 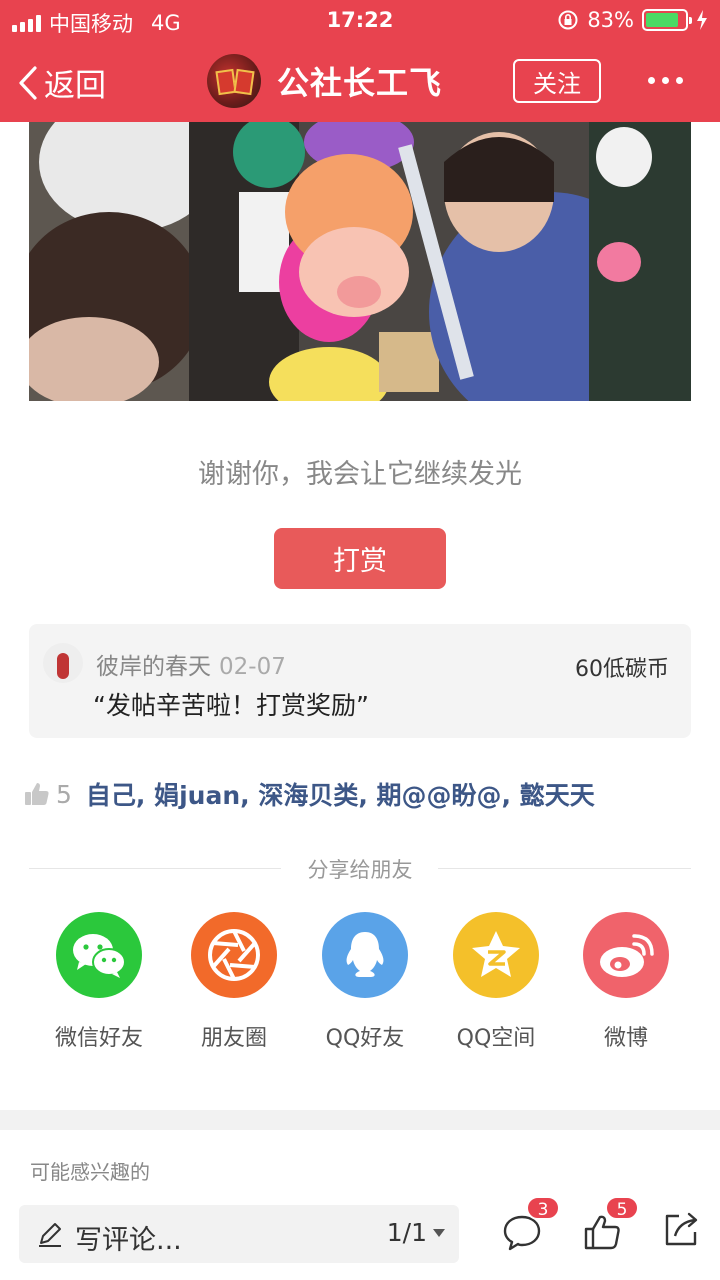 What do you see at coordinates (64, 794) in the screenshot?
I see `like-count: 5` at bounding box center [64, 794].